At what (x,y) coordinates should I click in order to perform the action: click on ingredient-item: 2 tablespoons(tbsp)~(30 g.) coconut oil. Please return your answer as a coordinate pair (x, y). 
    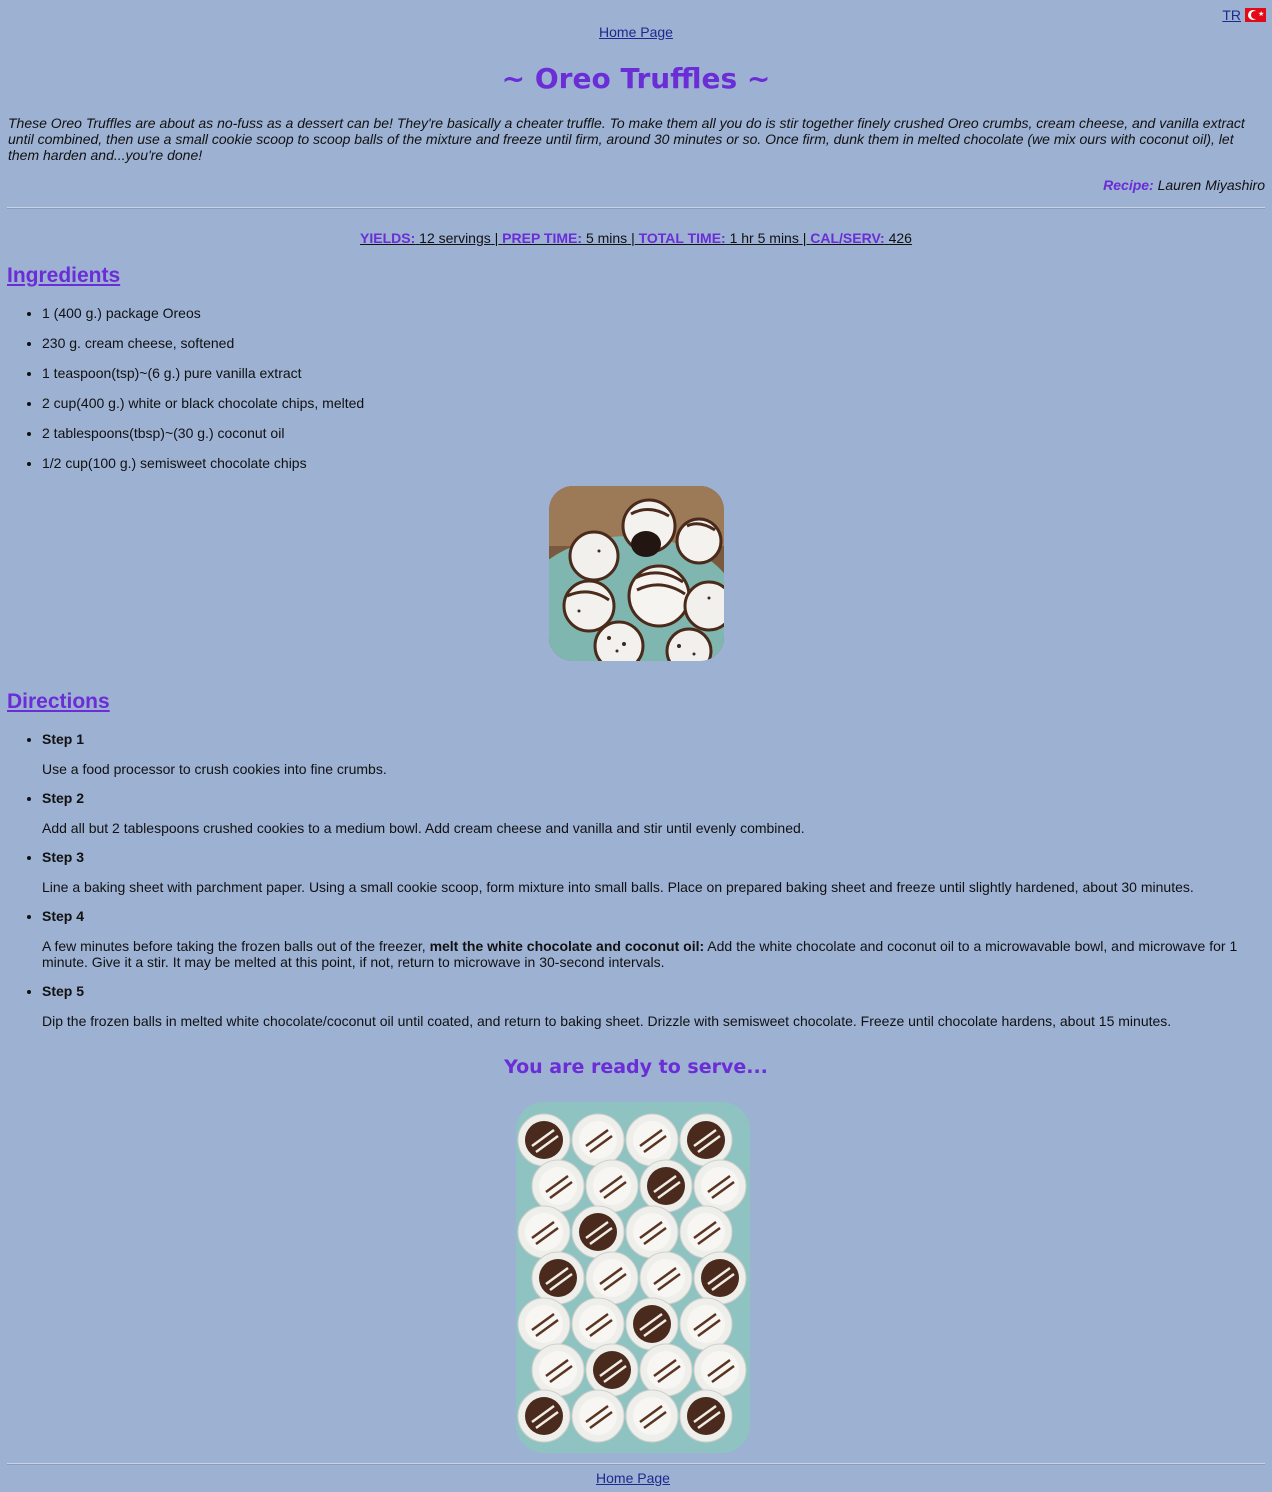
    Looking at the image, I should click on (203, 440).